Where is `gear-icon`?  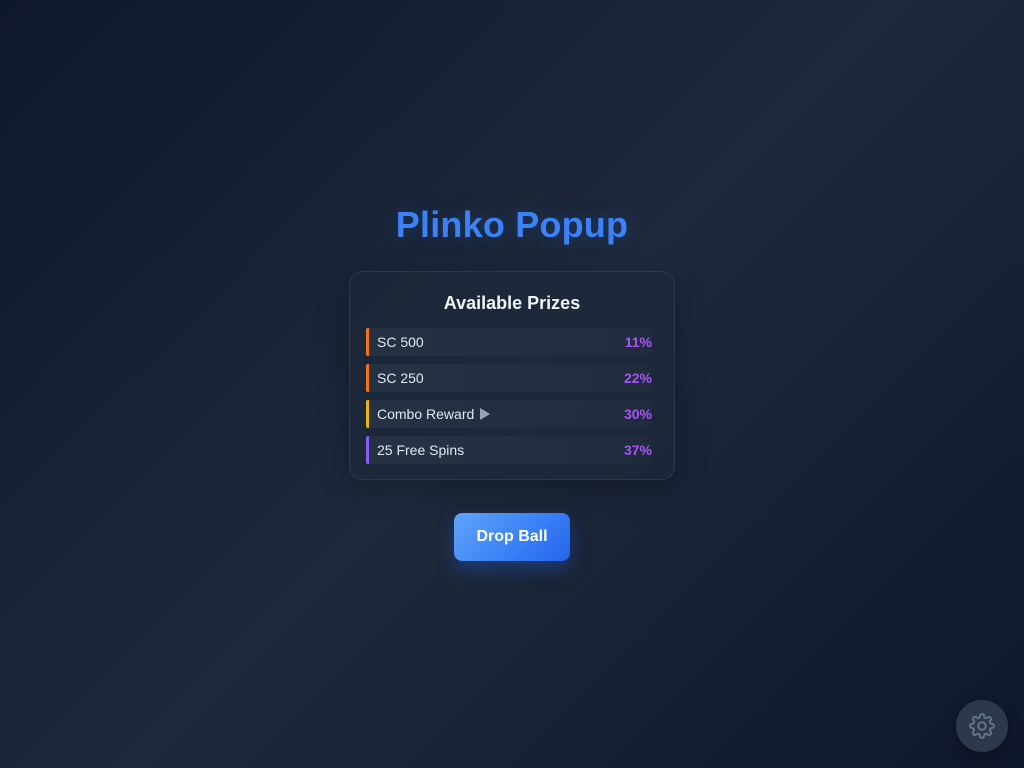 gear-icon is located at coordinates (982, 726).